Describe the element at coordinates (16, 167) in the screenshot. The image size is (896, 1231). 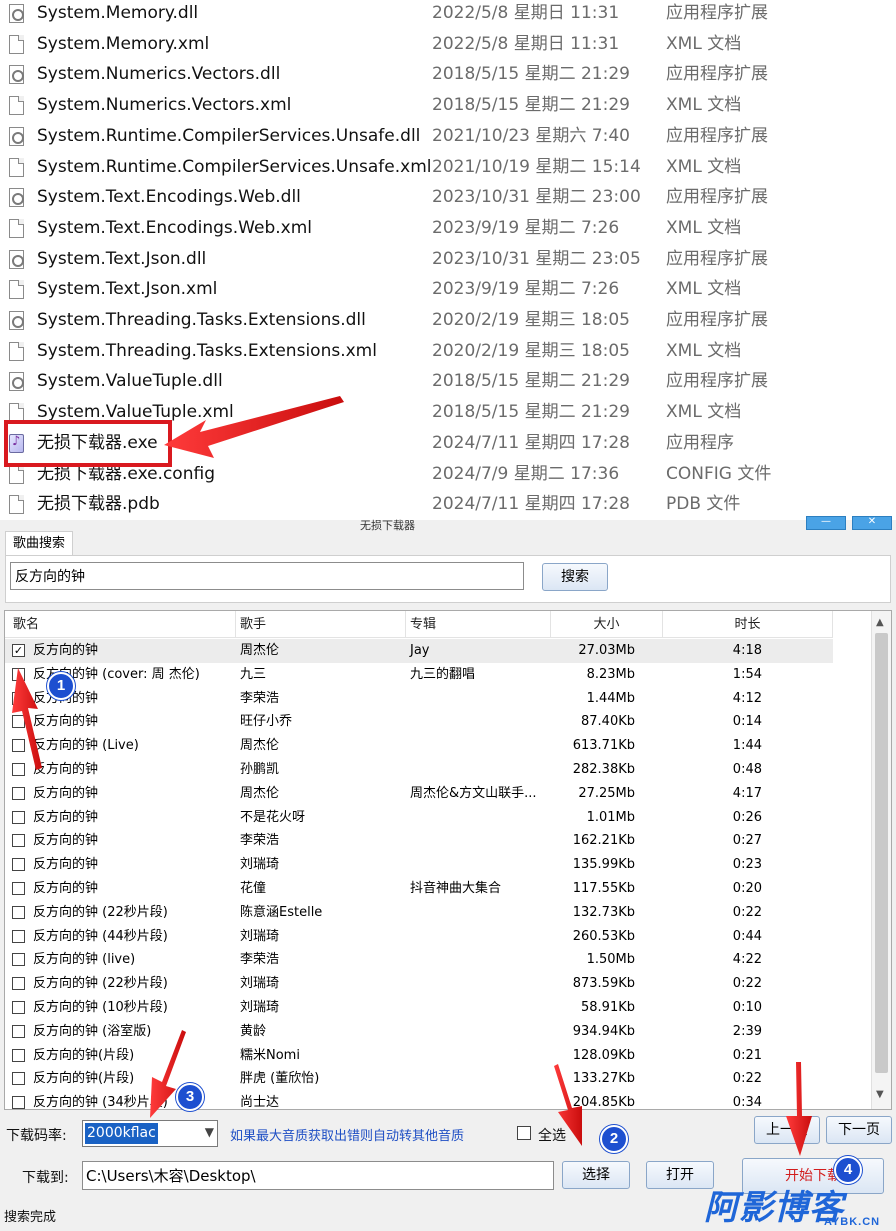
I see `document-file-icon` at that location.